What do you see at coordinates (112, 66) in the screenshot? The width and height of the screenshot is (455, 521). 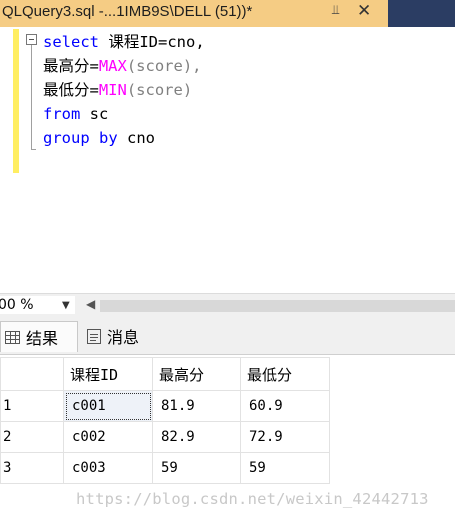 I see `function-max: MAX` at bounding box center [112, 66].